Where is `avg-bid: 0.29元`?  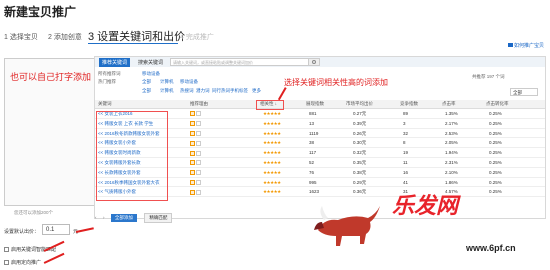 avg-bid: 0.29元 is located at coordinates (360, 182).